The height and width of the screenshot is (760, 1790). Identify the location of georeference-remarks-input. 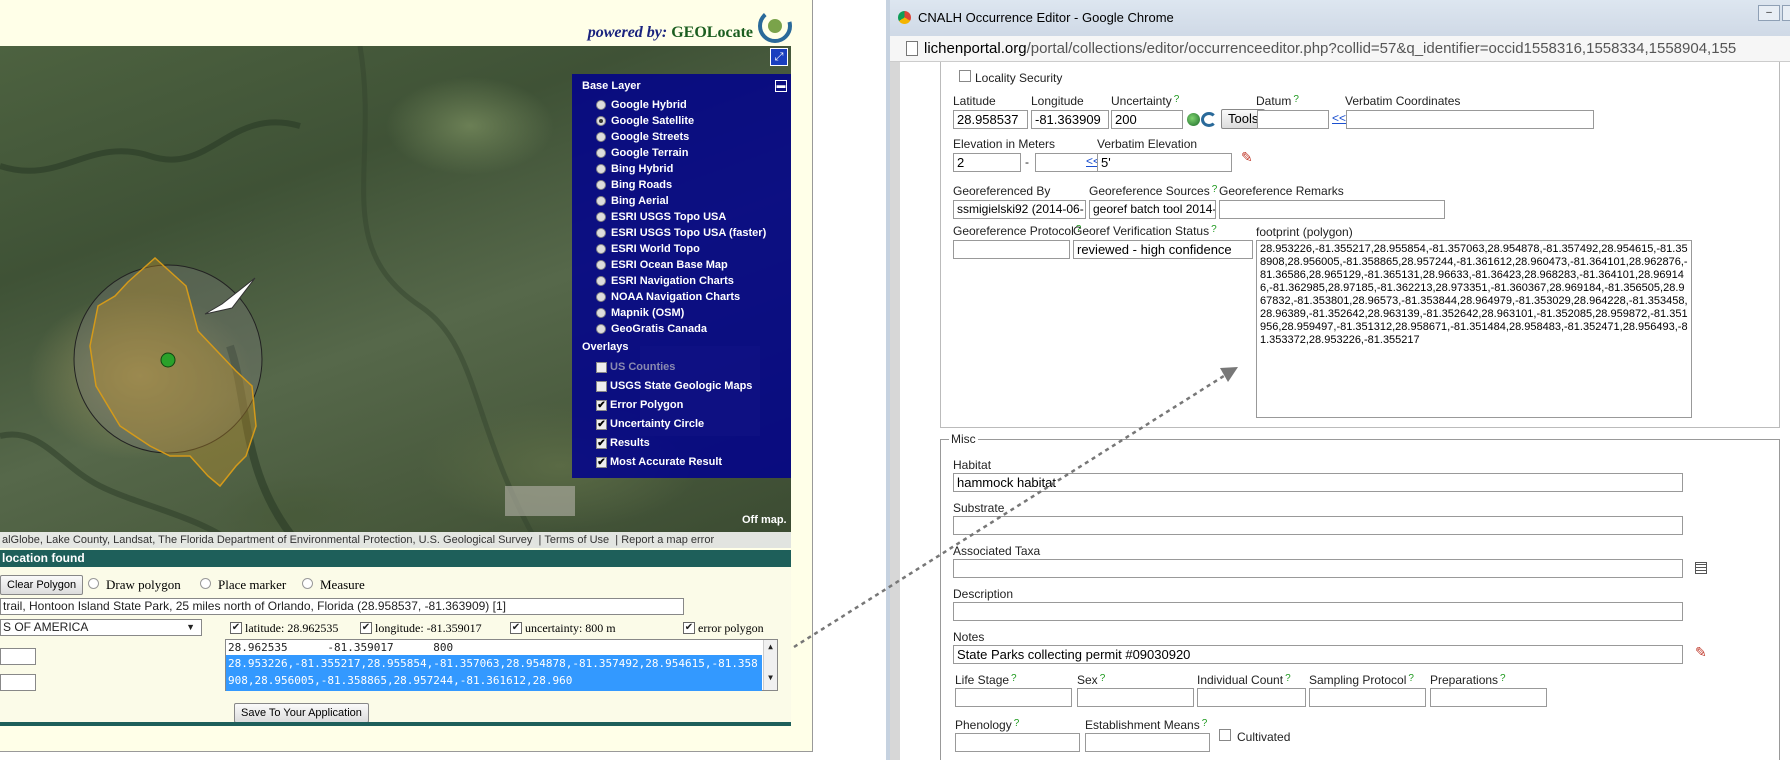
(1332, 209).